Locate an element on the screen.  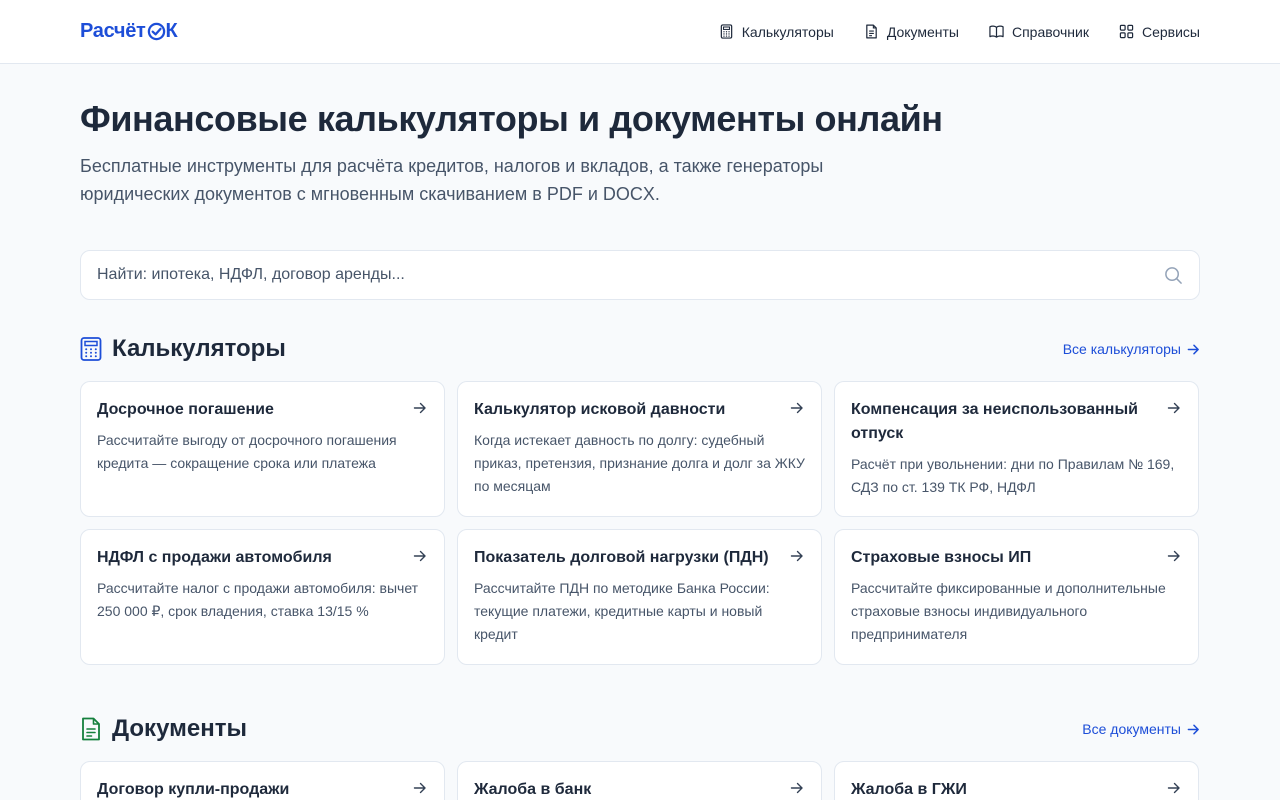
search-bar is located at coordinates (640, 275).